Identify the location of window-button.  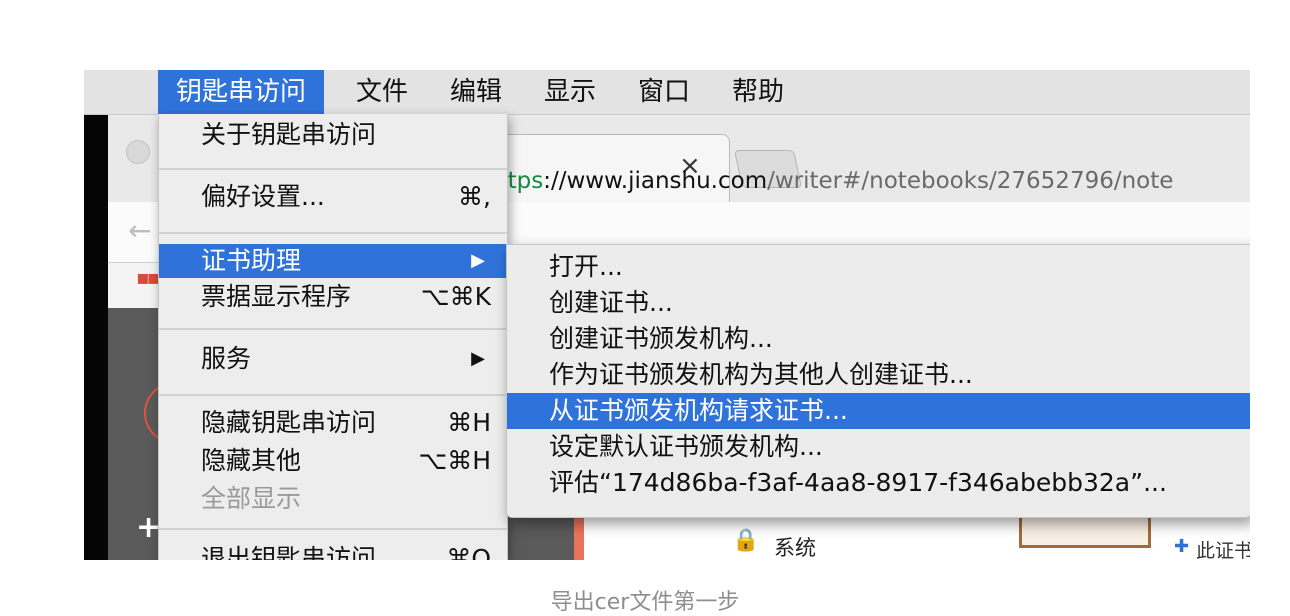
(138, 152).